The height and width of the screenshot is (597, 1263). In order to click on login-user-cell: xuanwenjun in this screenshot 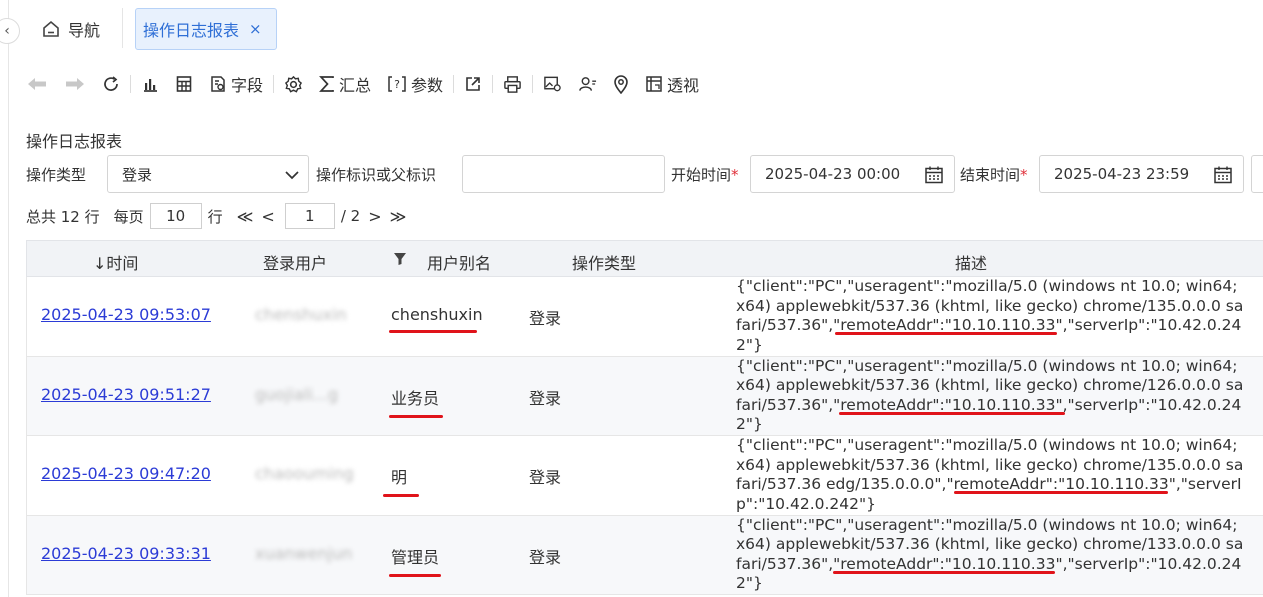, I will do `click(304, 553)`.